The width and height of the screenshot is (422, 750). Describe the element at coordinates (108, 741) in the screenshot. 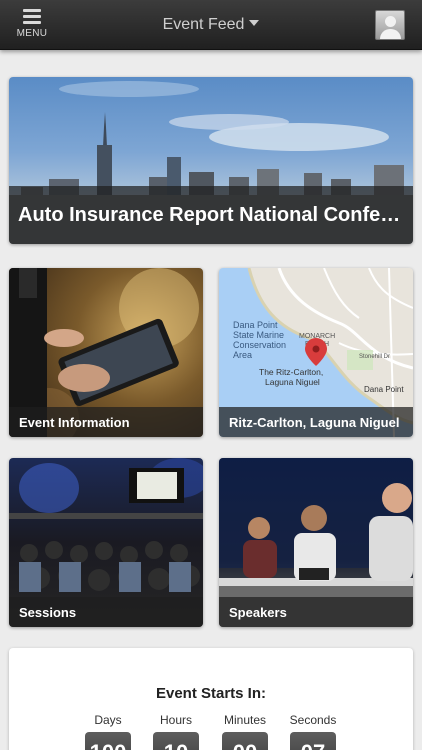

I see `countdown-value: 100` at that location.